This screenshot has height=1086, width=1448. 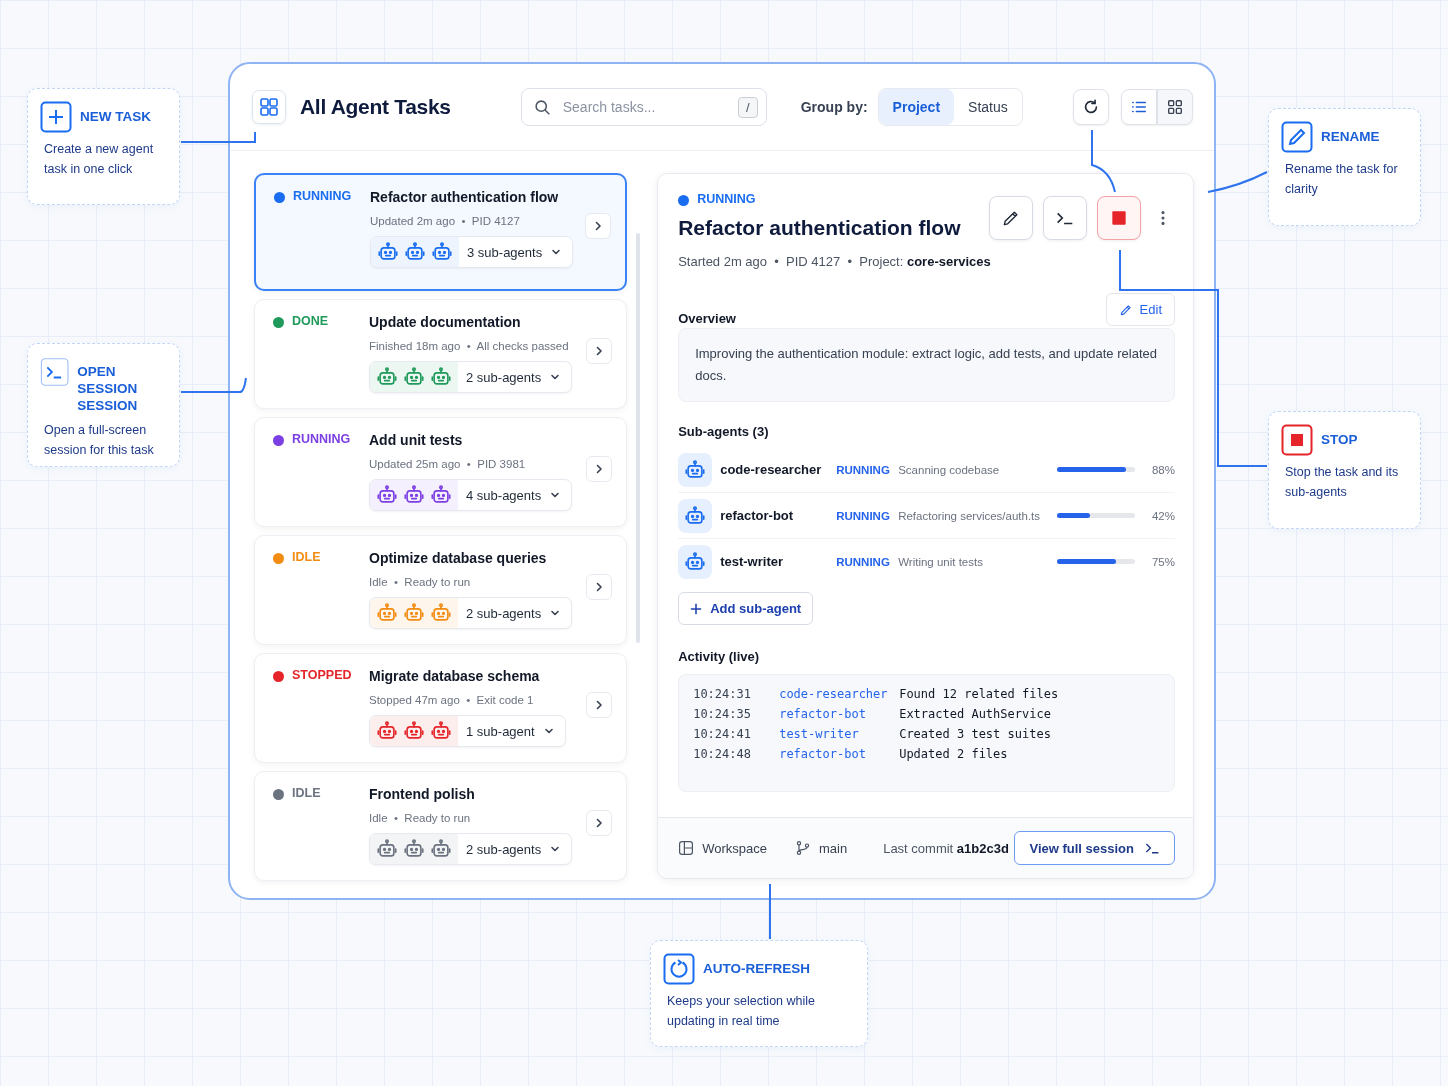 I want to click on callout-title: NEW TASK, so click(x=115, y=116).